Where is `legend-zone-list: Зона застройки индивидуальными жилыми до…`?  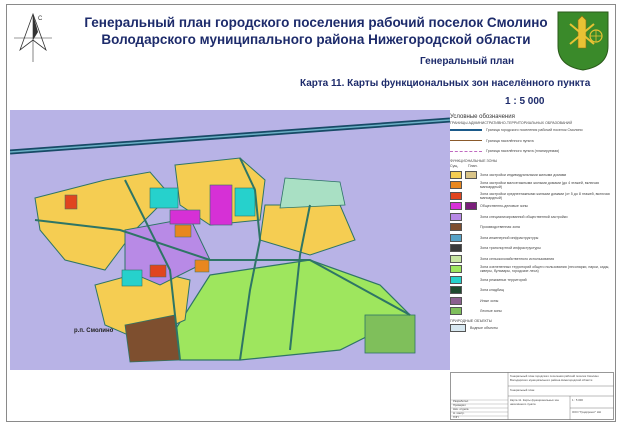 legend-zone-list: Зона застройки индивидуальными жилыми до… is located at coordinates (530, 243).